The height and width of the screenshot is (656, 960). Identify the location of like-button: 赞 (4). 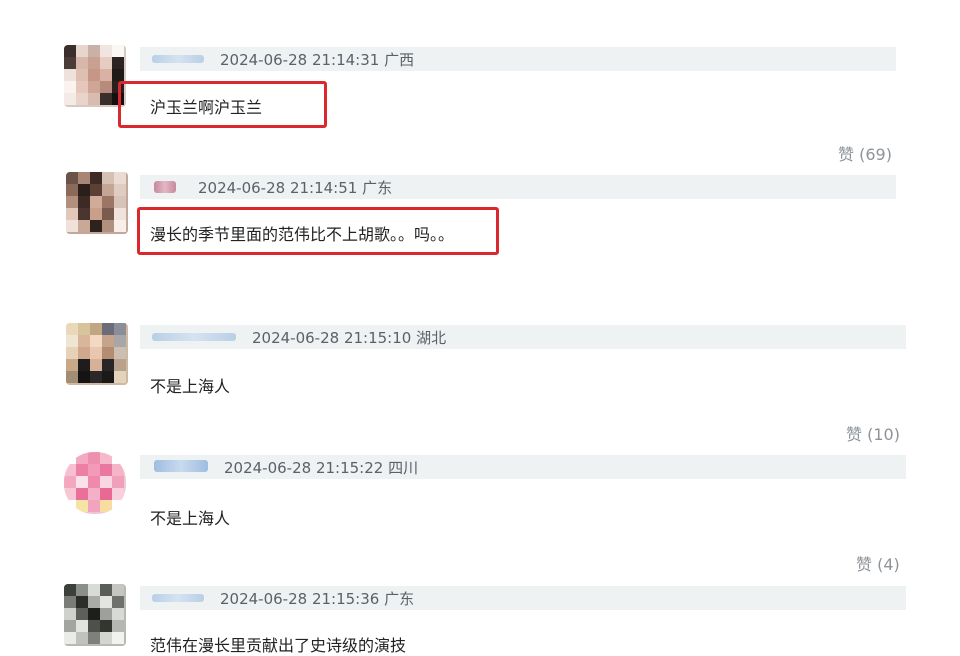
(878, 563).